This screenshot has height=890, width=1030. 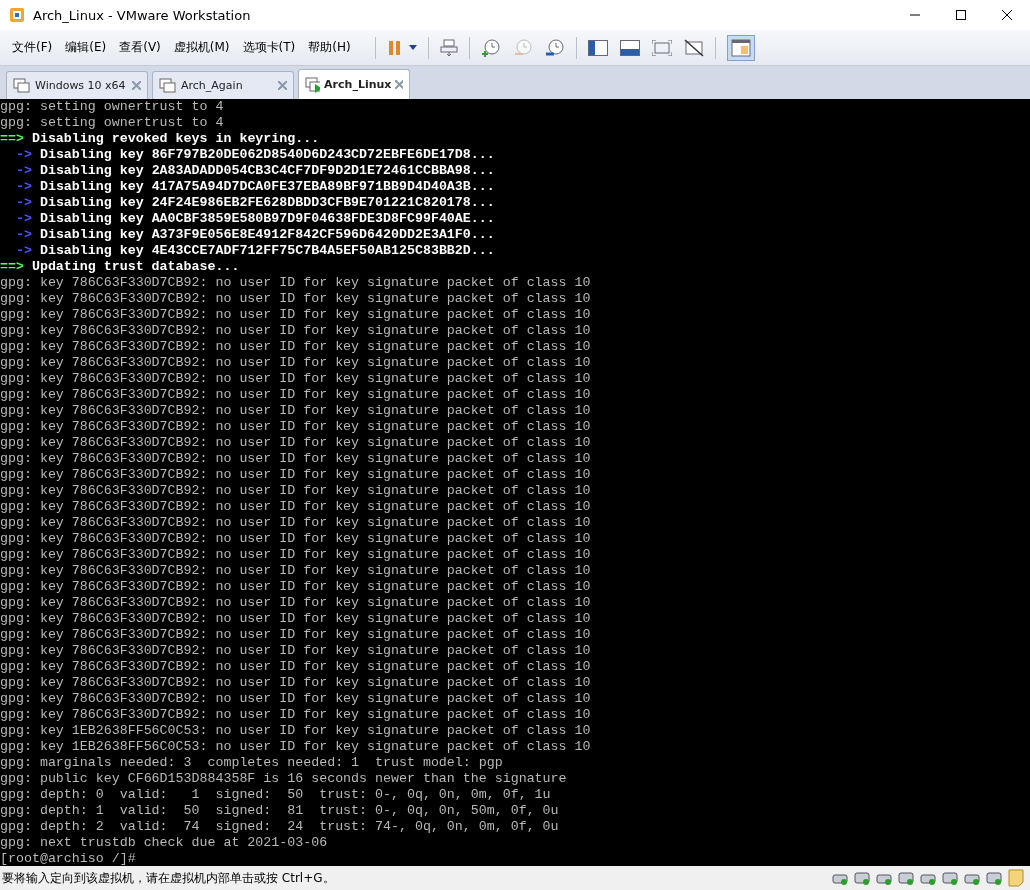 What do you see at coordinates (86, 47) in the screenshot?
I see `menu-item: 编辑(E)` at bounding box center [86, 47].